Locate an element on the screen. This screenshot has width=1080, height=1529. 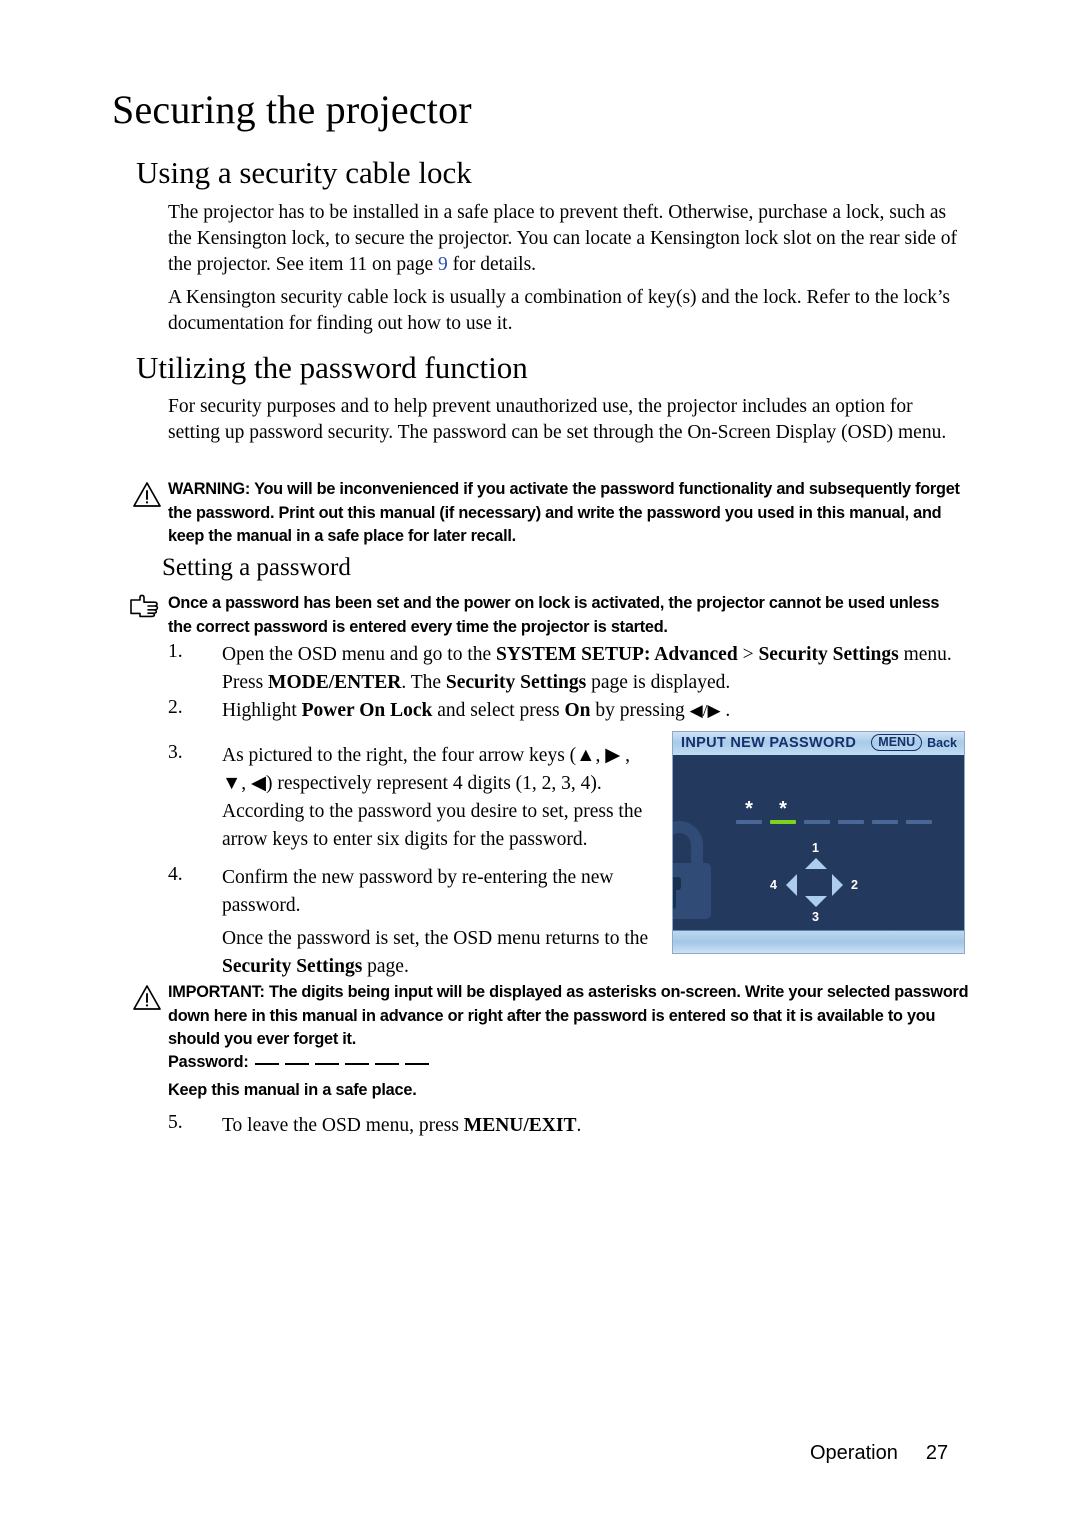
footer-section-label: Operation is located at coordinates (854, 1453).